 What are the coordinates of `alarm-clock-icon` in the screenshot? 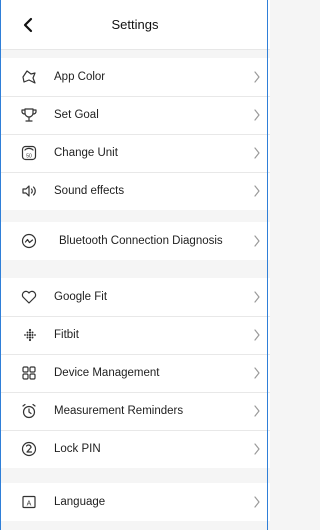 It's located at (29, 411).